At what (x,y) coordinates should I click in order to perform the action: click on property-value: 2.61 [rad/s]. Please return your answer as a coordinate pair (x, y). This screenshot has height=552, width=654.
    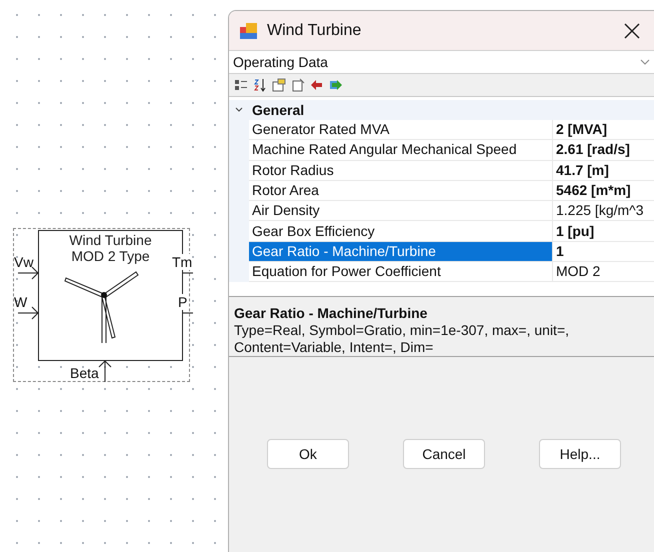
    Looking at the image, I should click on (603, 150).